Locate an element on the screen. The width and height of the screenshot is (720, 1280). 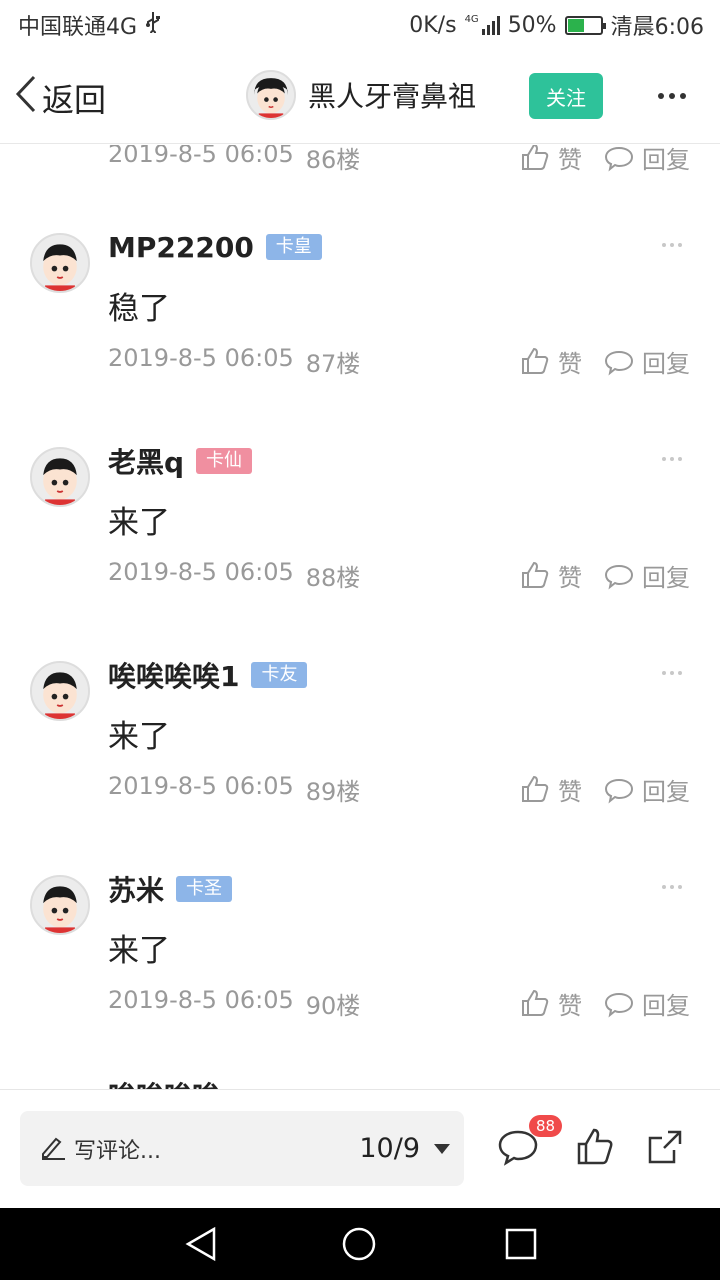
signal-icon: 4G is located at coordinates (482, 25).